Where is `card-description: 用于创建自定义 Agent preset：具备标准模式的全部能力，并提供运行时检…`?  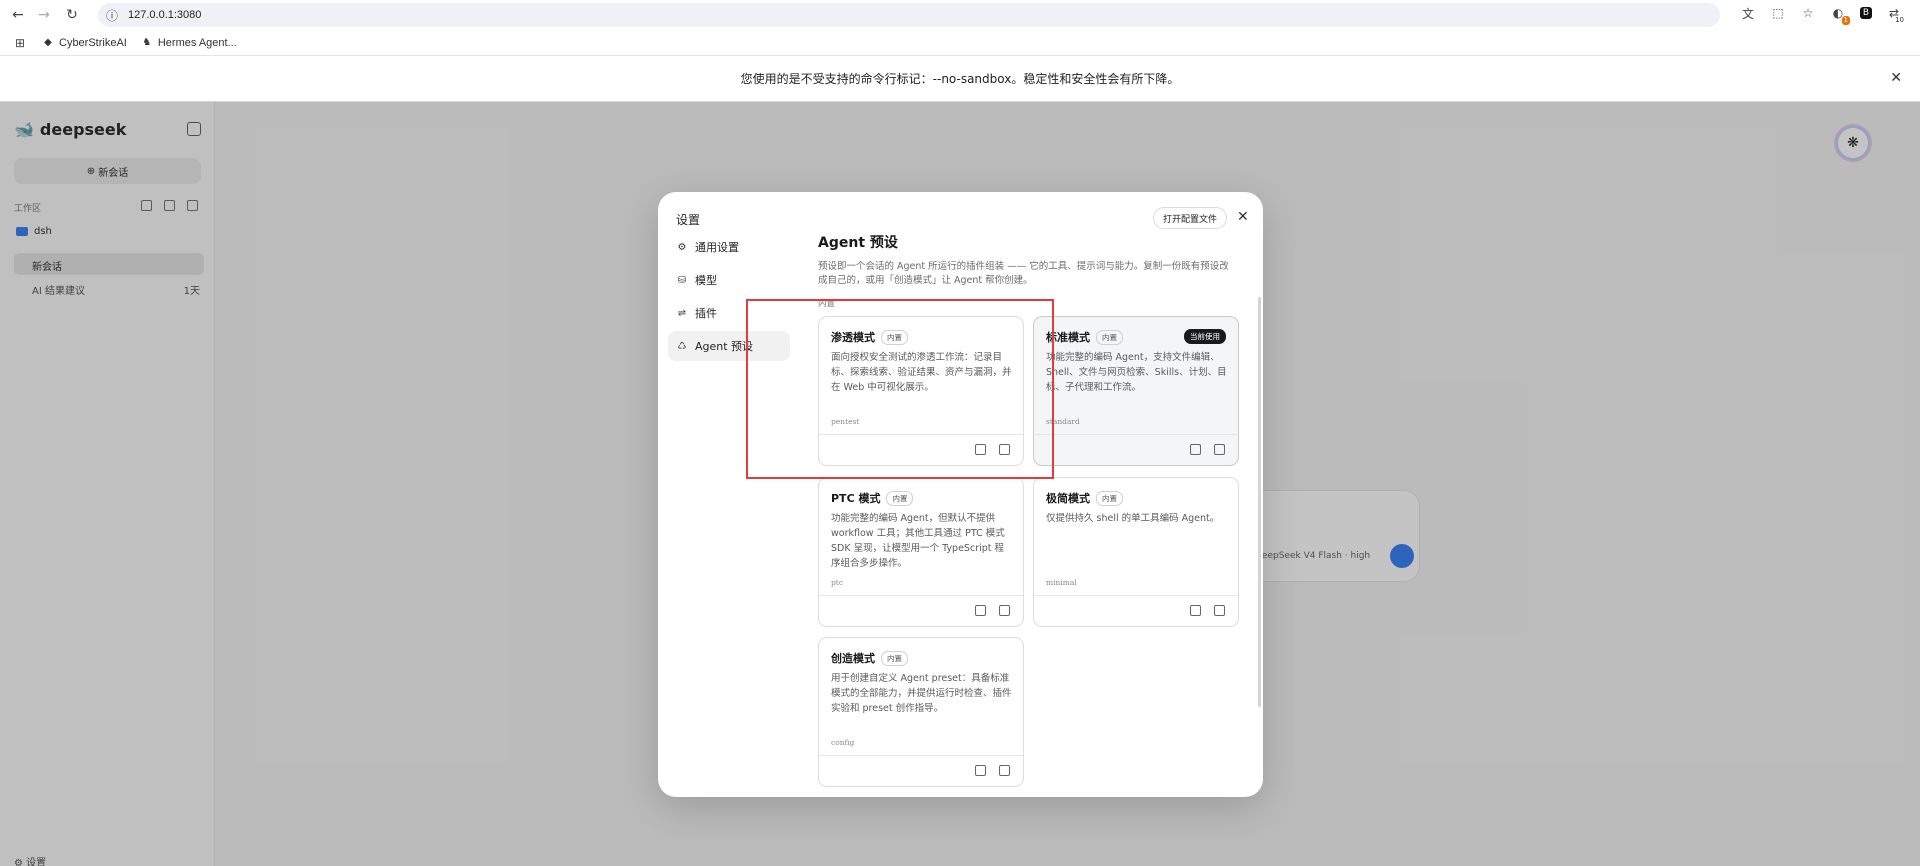 card-description: 用于创建自定义 Agent preset：具备标准模式的全部能力，并提供运行时检… is located at coordinates (921, 693).